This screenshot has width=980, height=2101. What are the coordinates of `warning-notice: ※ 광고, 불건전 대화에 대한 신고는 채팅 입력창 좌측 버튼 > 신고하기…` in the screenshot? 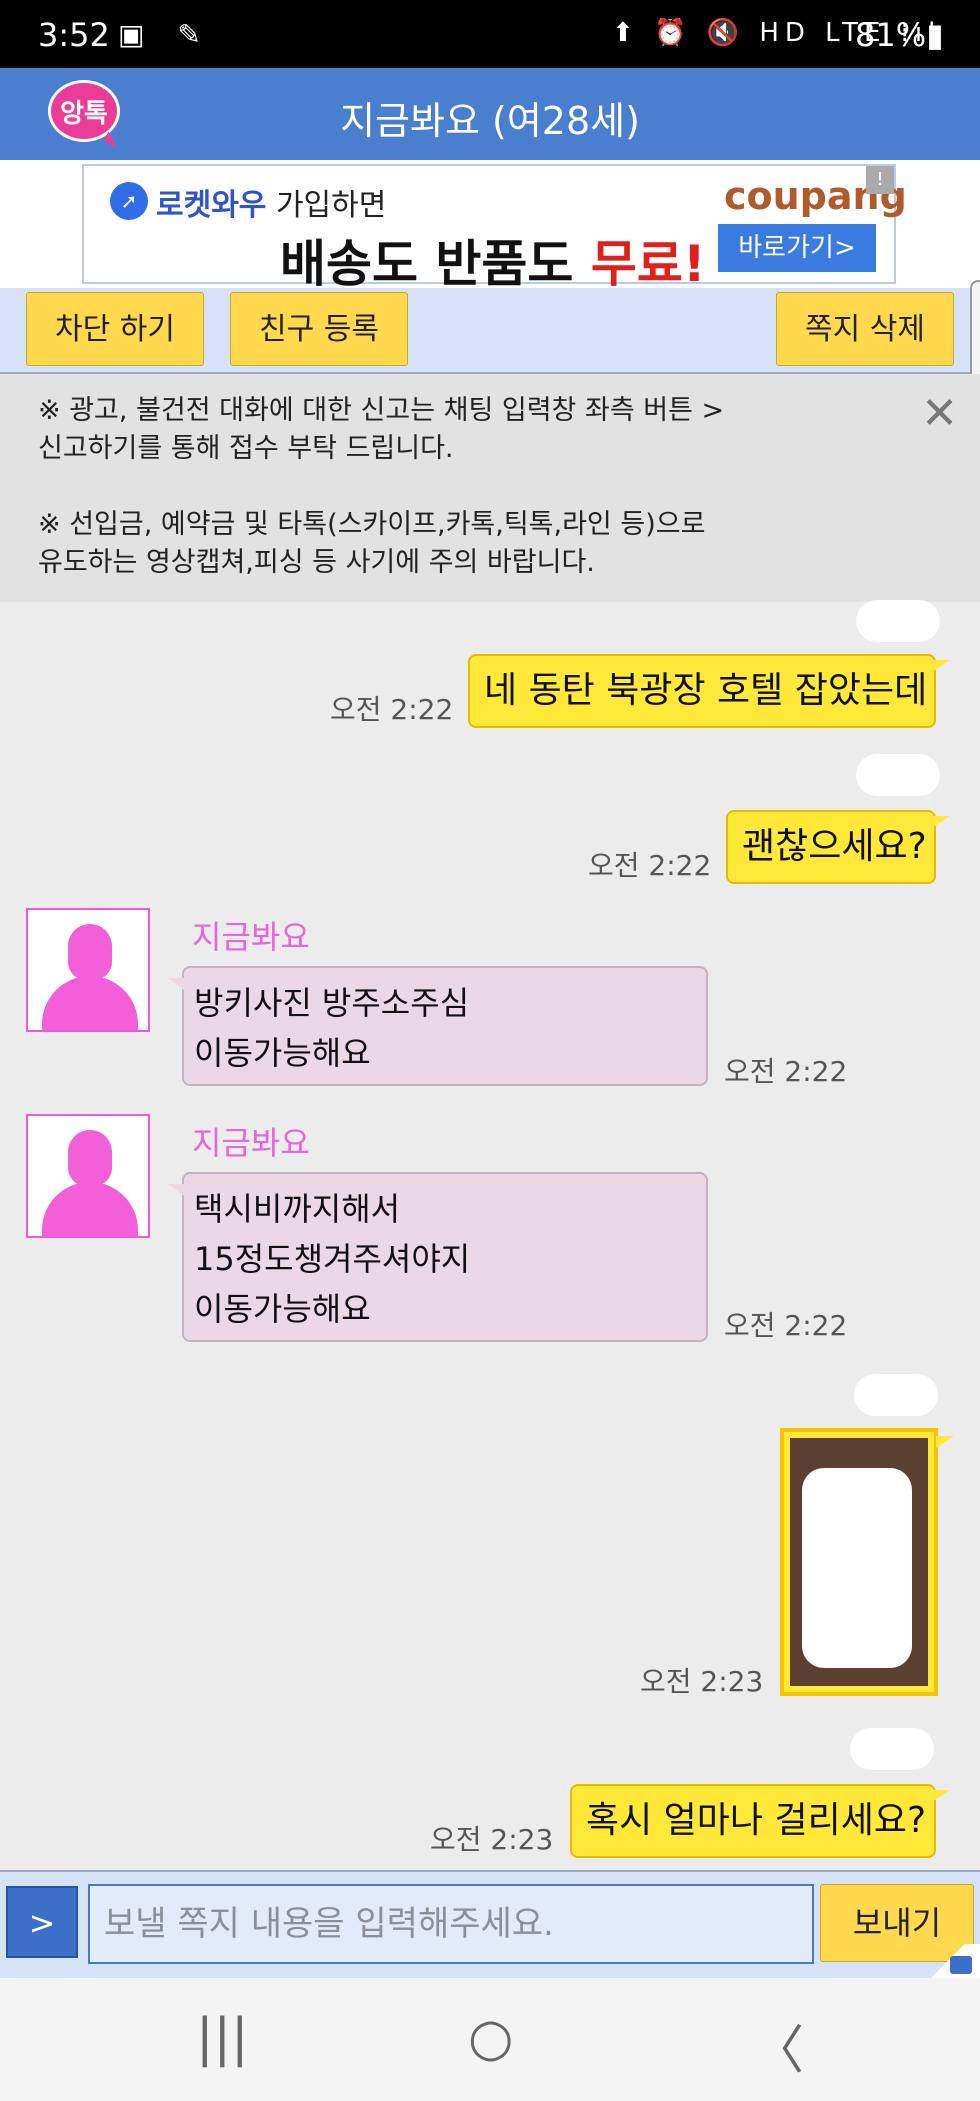 It's located at (490, 488).